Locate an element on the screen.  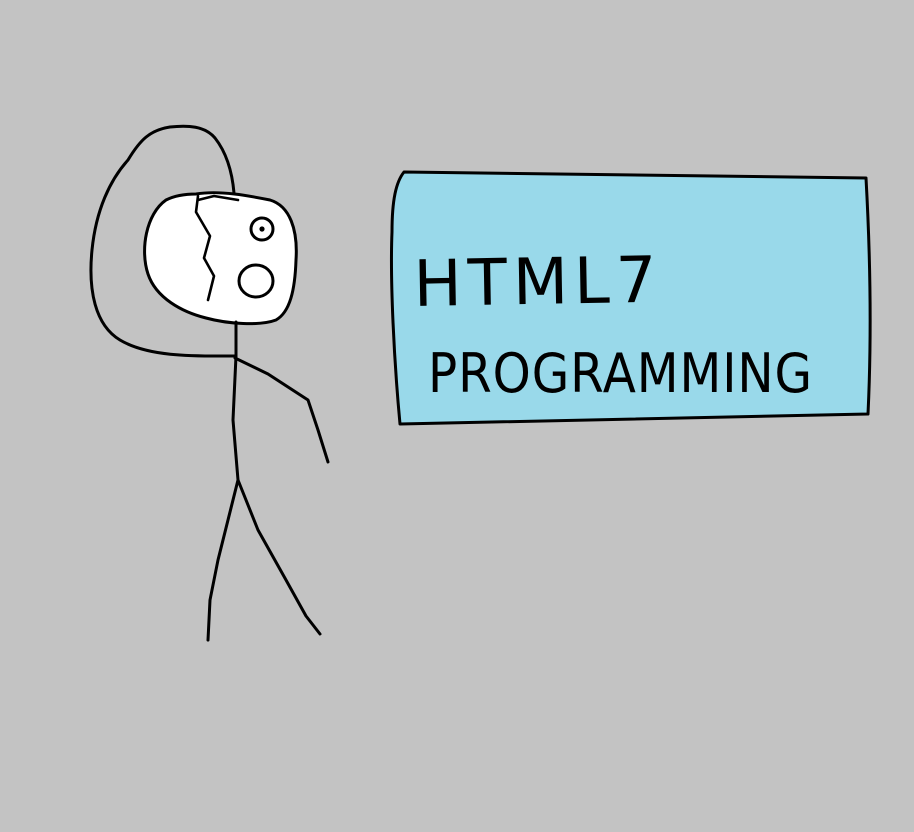
pupil is located at coordinates (262, 229).